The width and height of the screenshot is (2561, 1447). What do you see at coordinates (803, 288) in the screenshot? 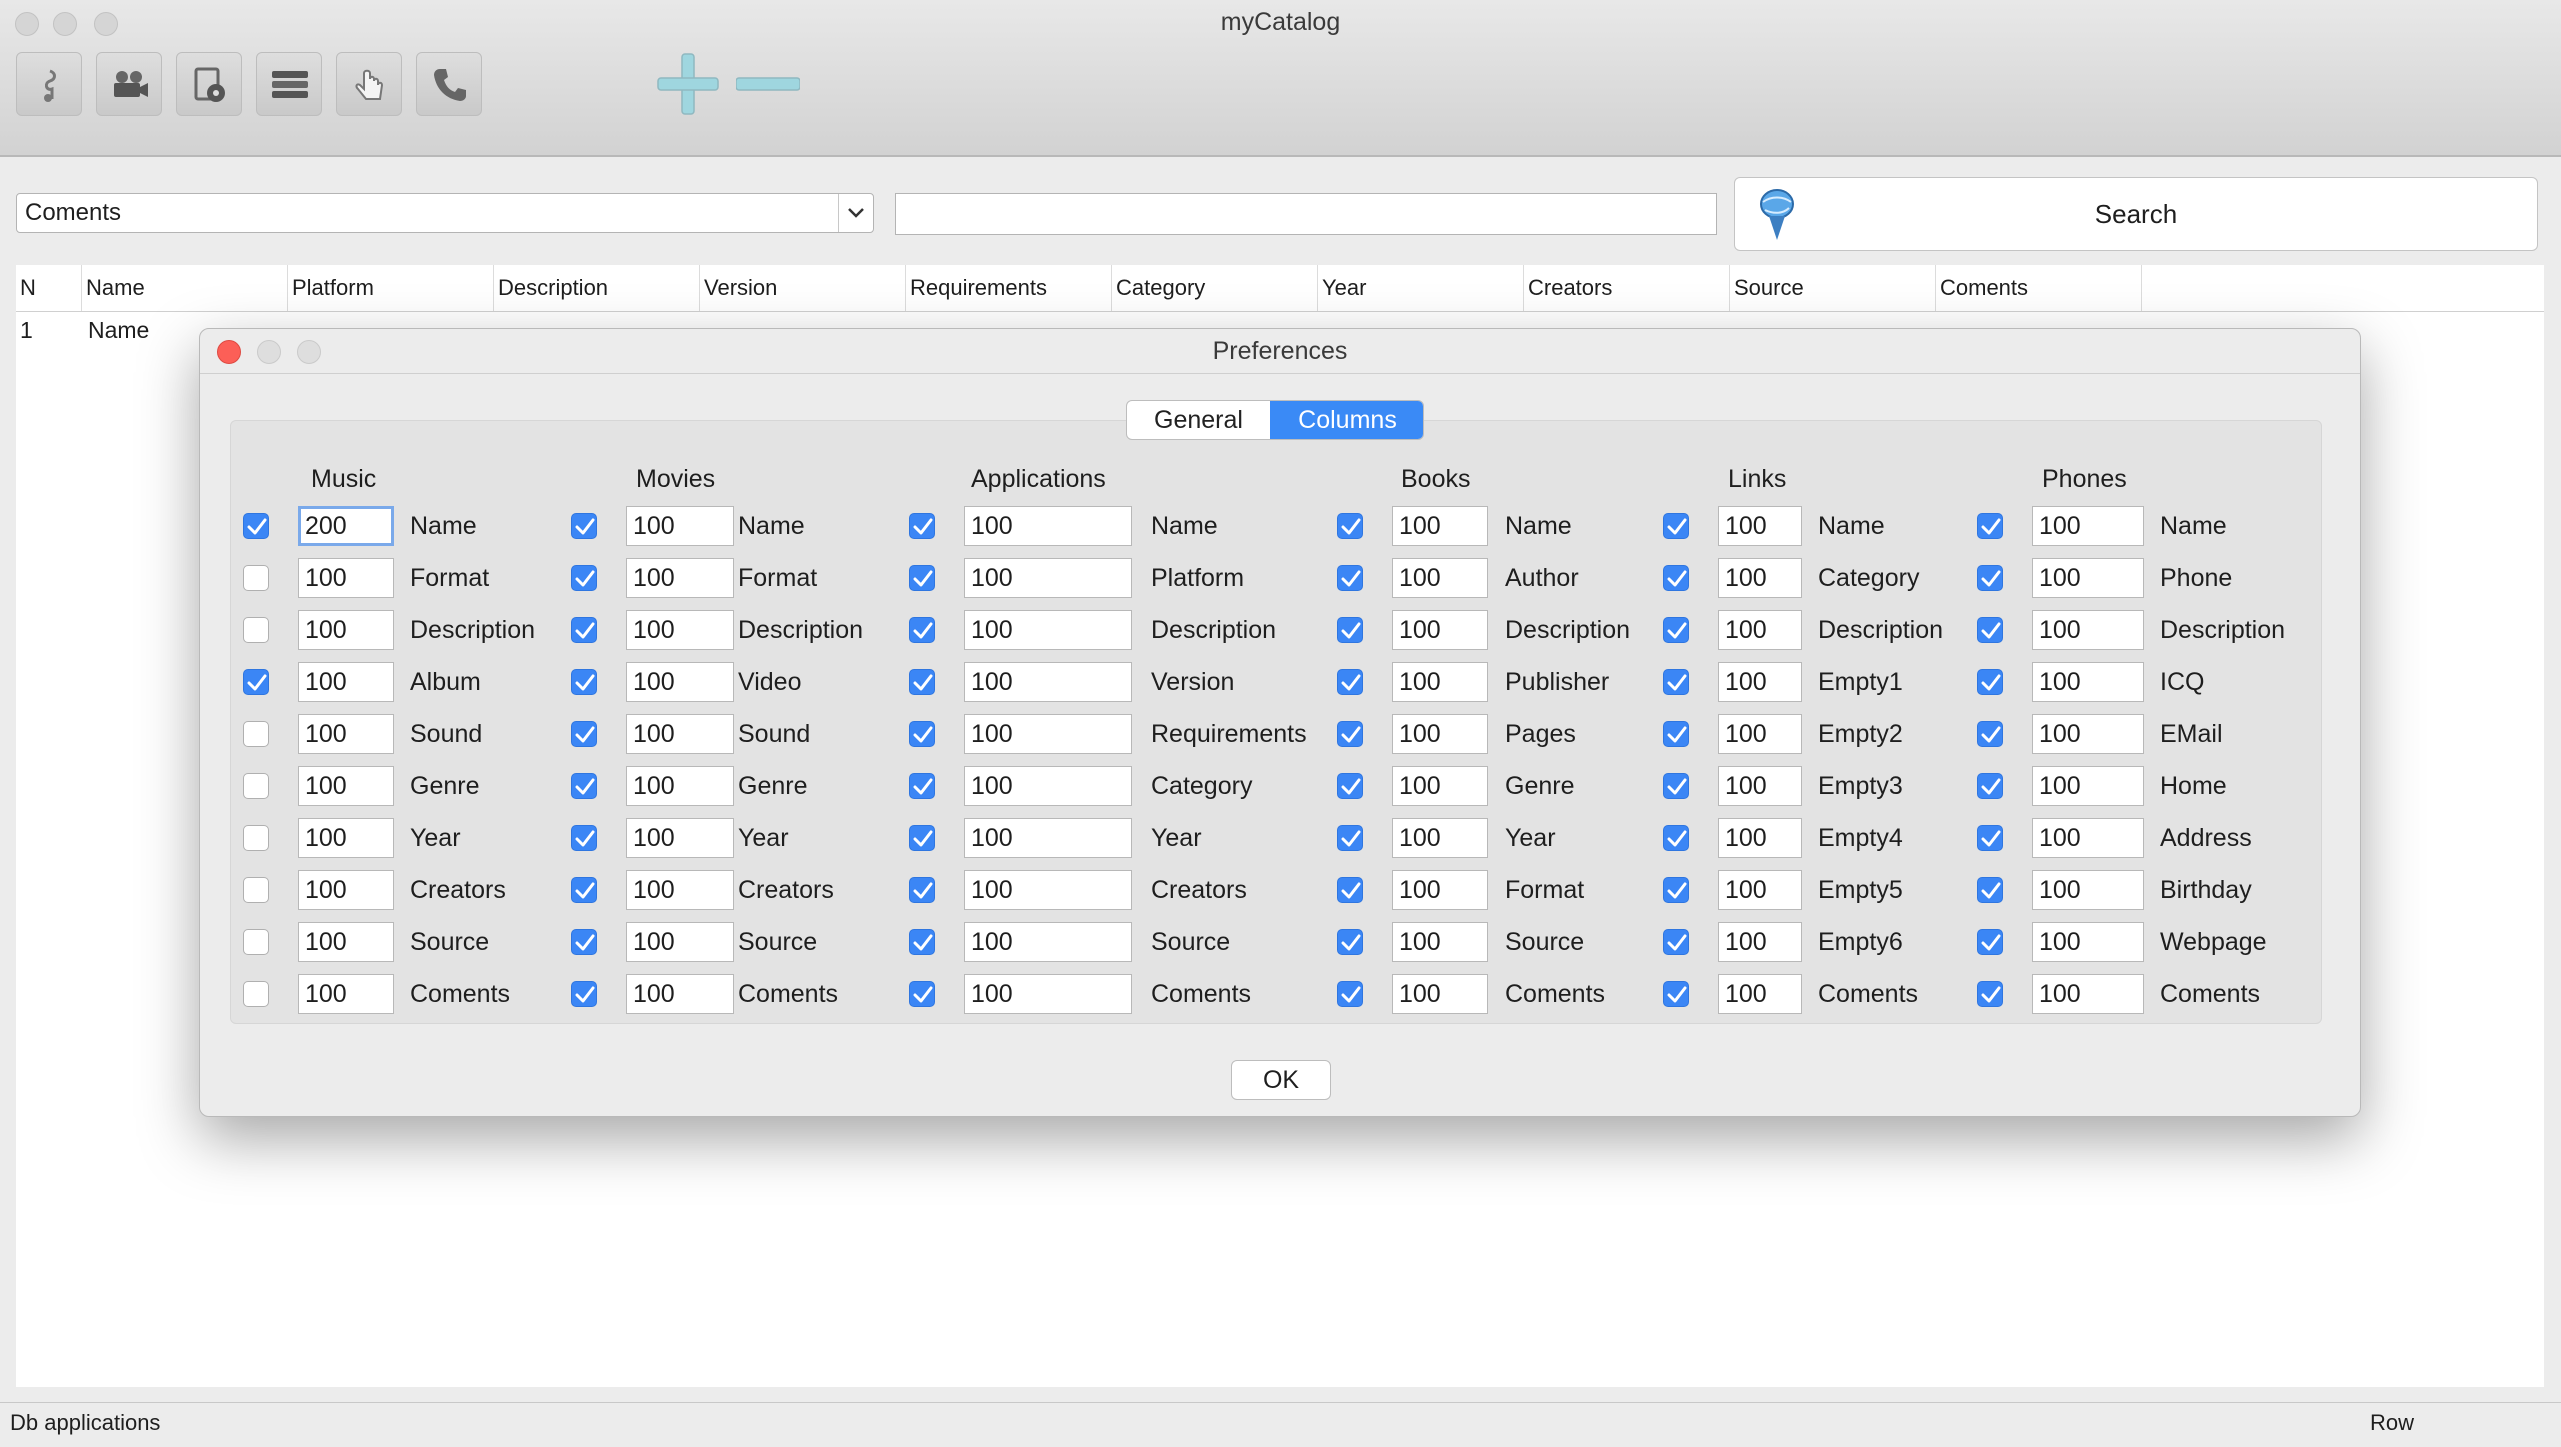
I see `column-header: Version` at bounding box center [803, 288].